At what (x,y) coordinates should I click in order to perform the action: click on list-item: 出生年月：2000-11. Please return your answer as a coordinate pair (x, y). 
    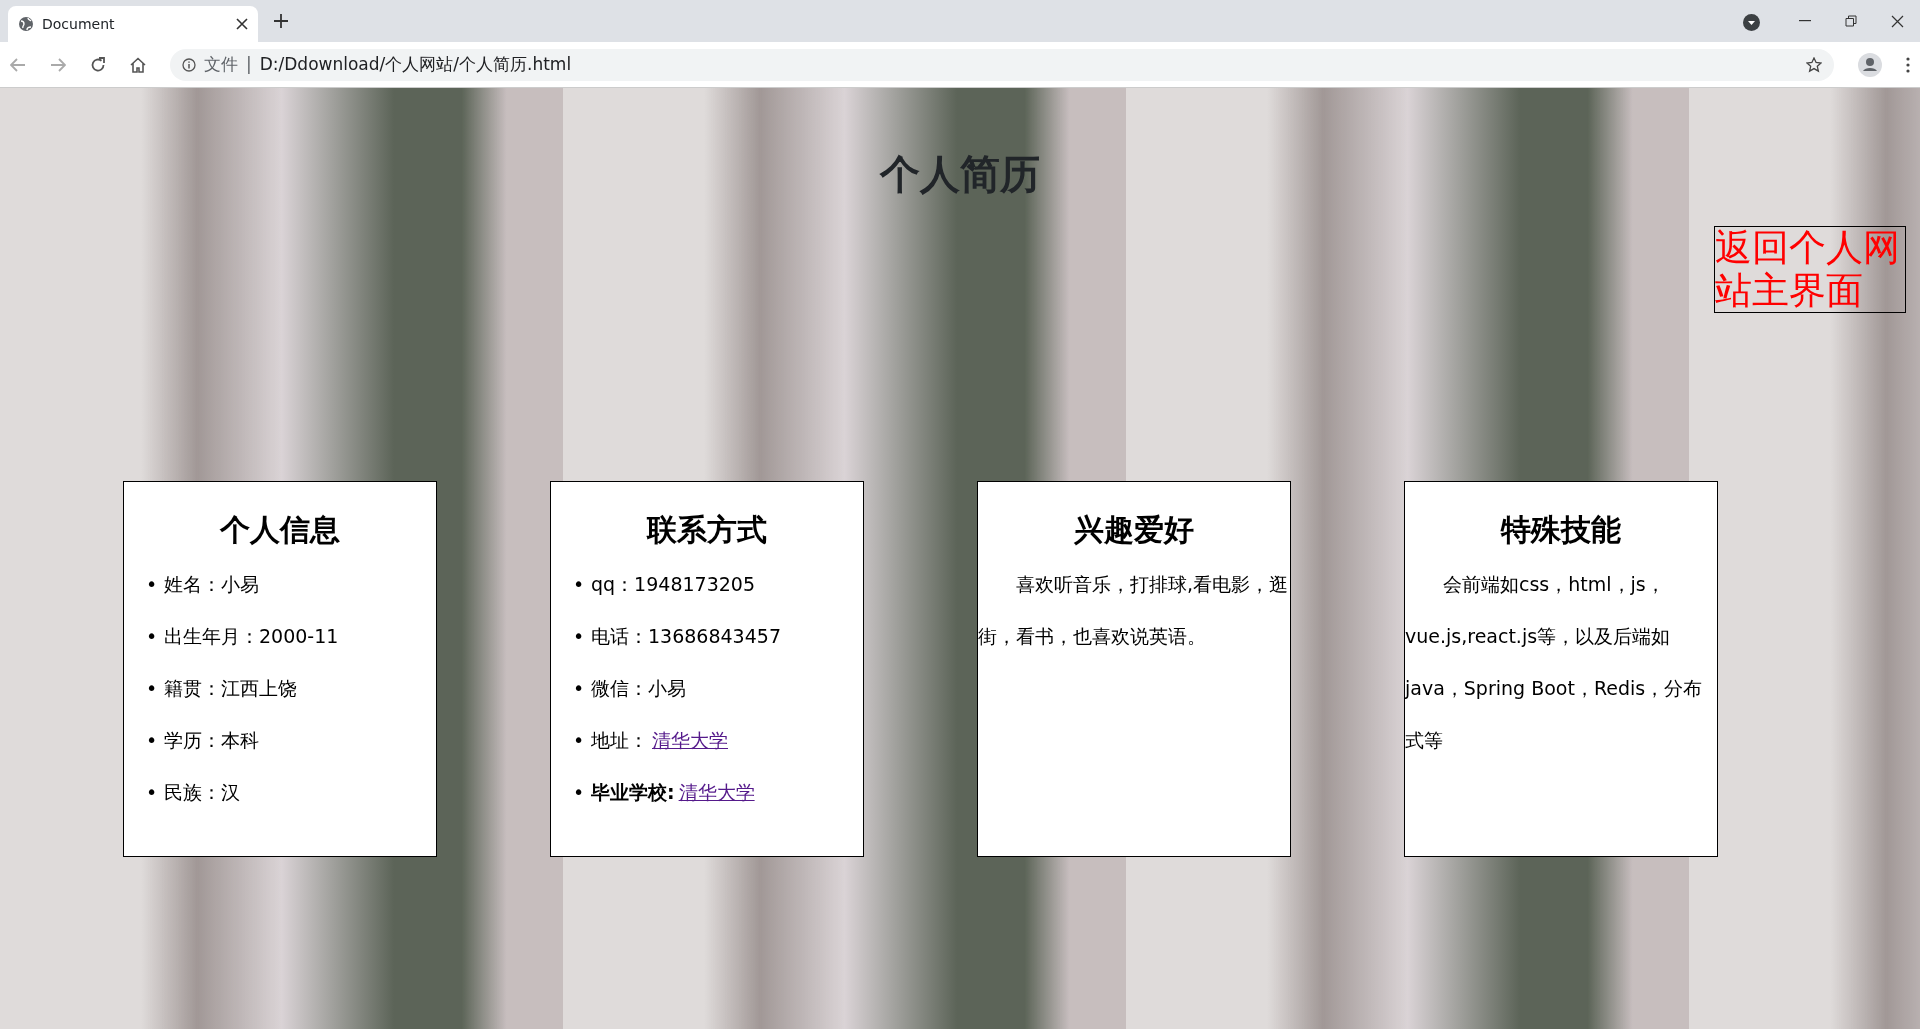
    Looking at the image, I should click on (251, 636).